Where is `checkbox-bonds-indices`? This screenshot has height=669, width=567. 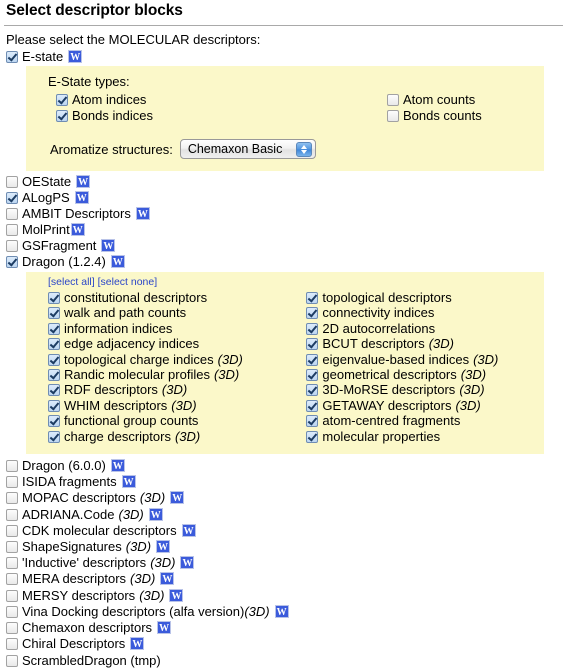
checkbox-bonds-indices is located at coordinates (62, 116).